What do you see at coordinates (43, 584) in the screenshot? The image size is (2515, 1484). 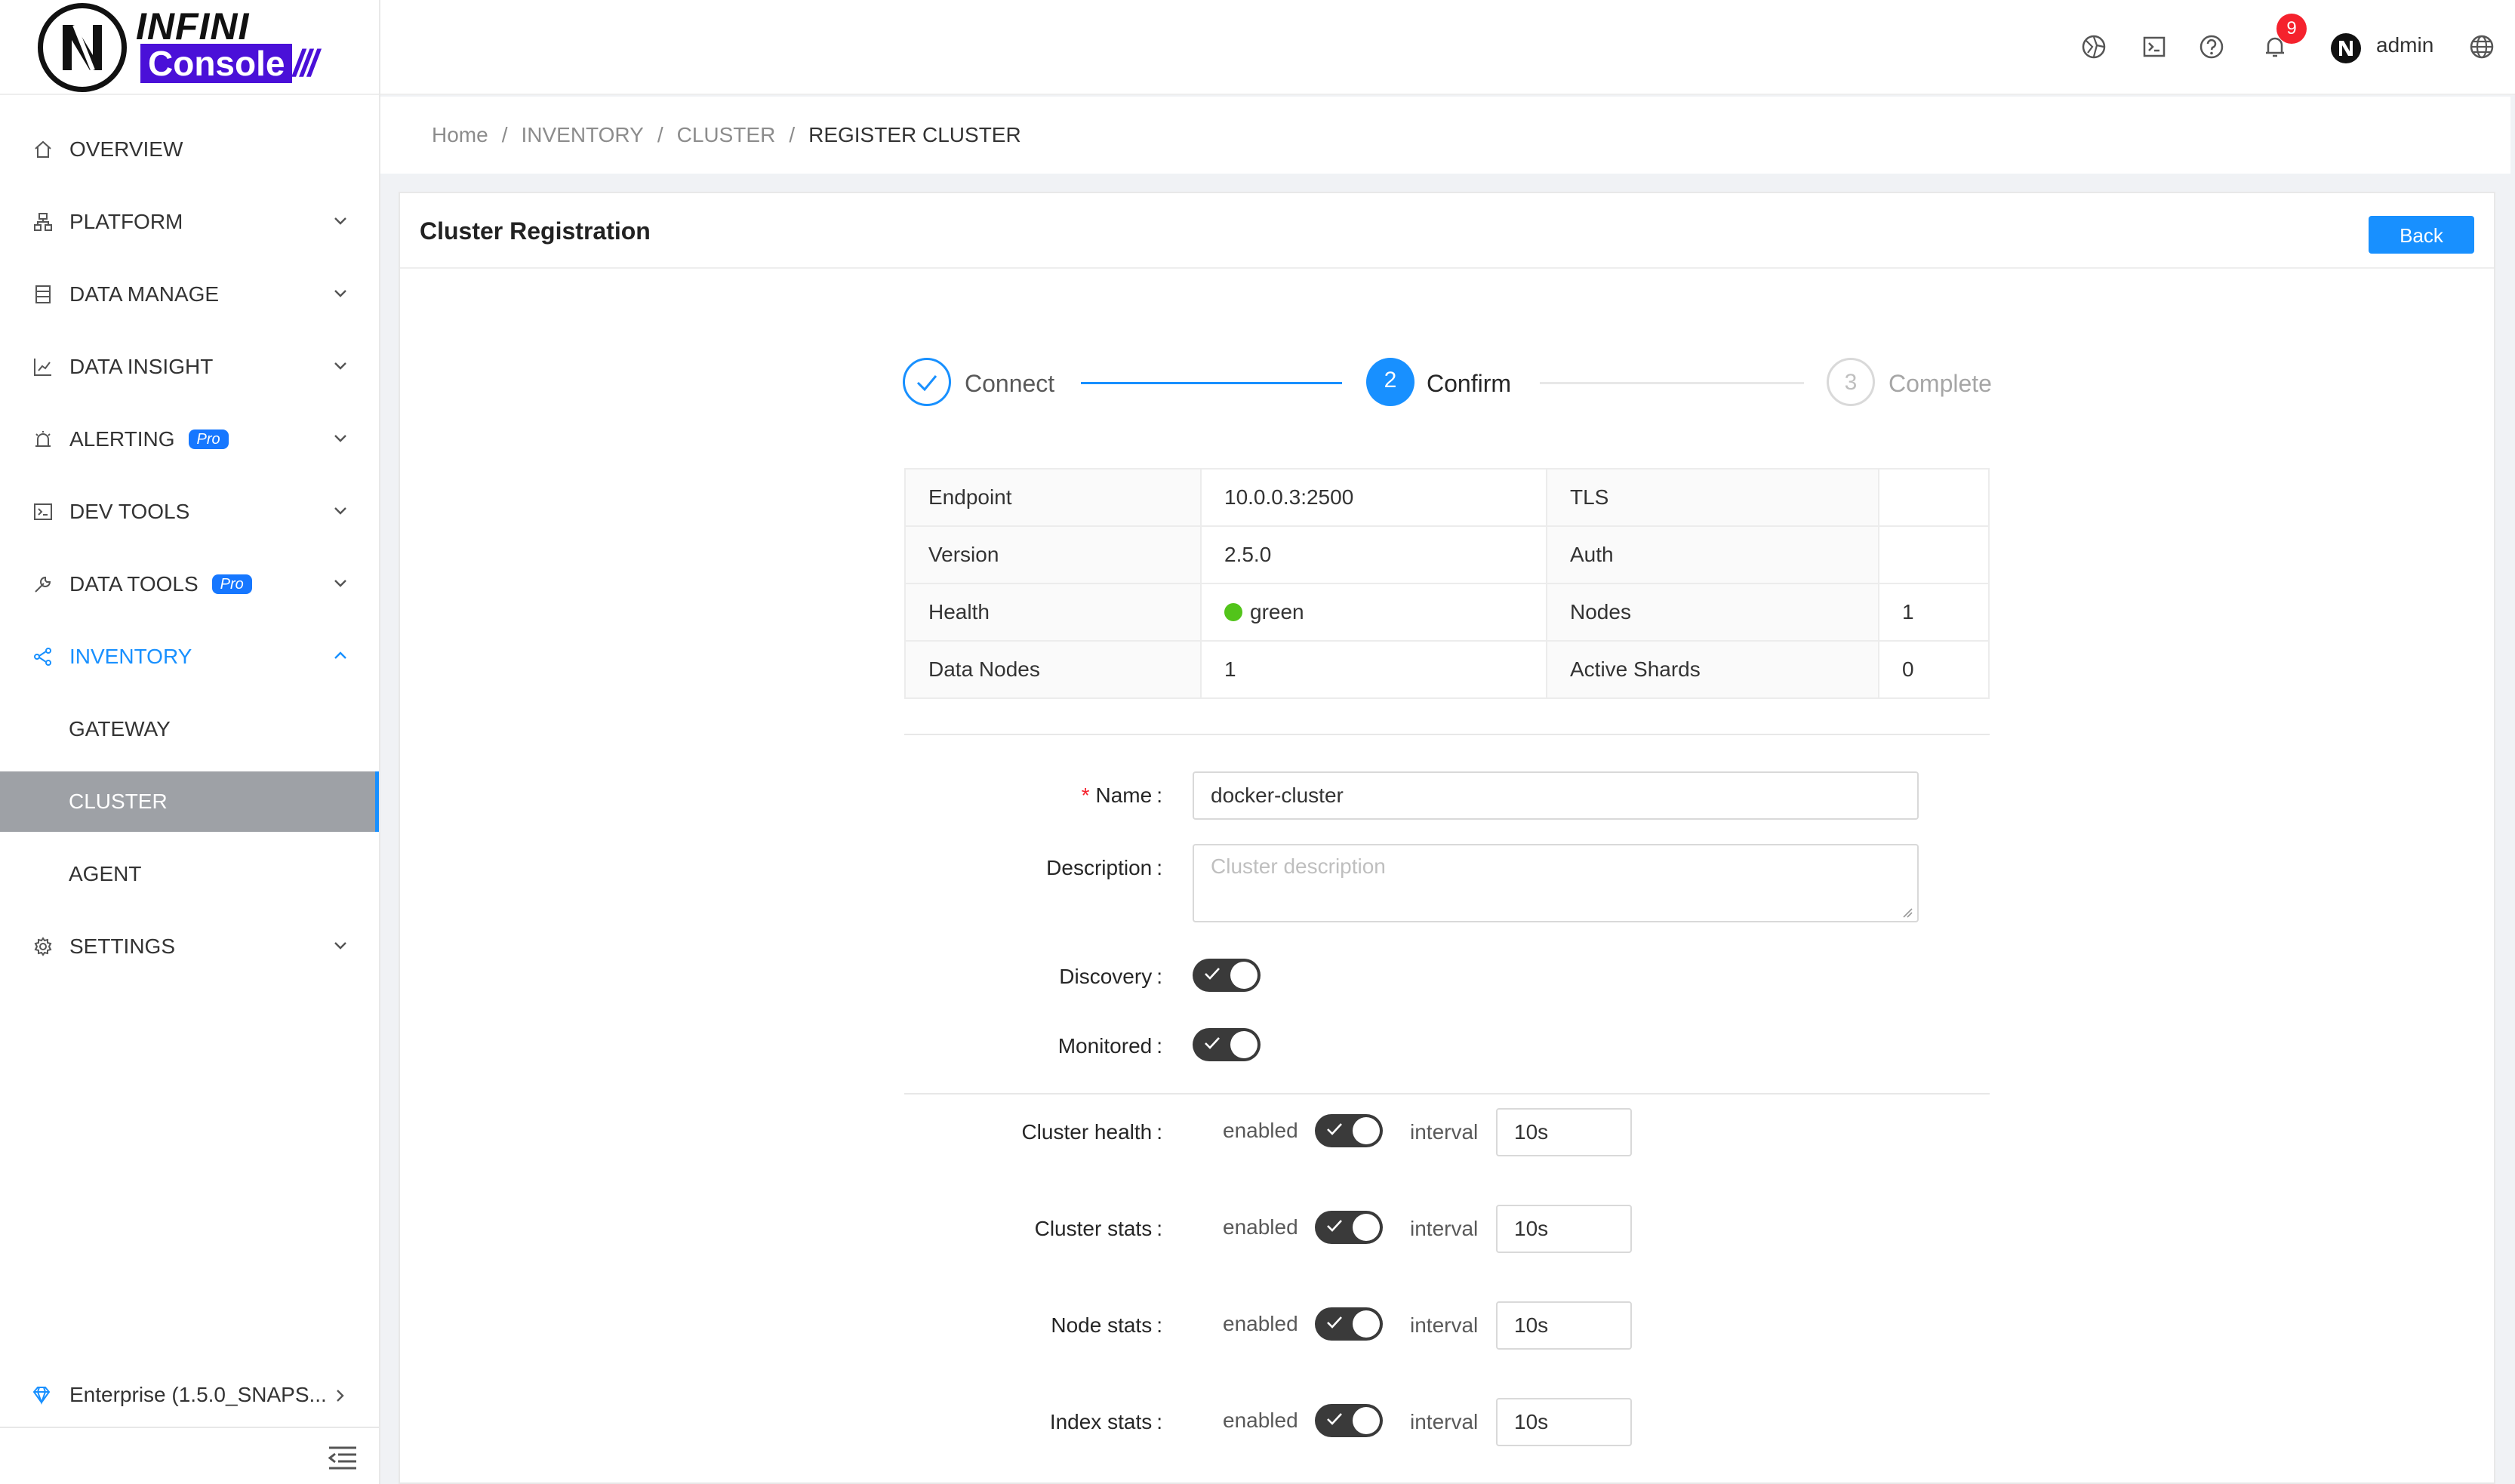 I see `tool-icon` at bounding box center [43, 584].